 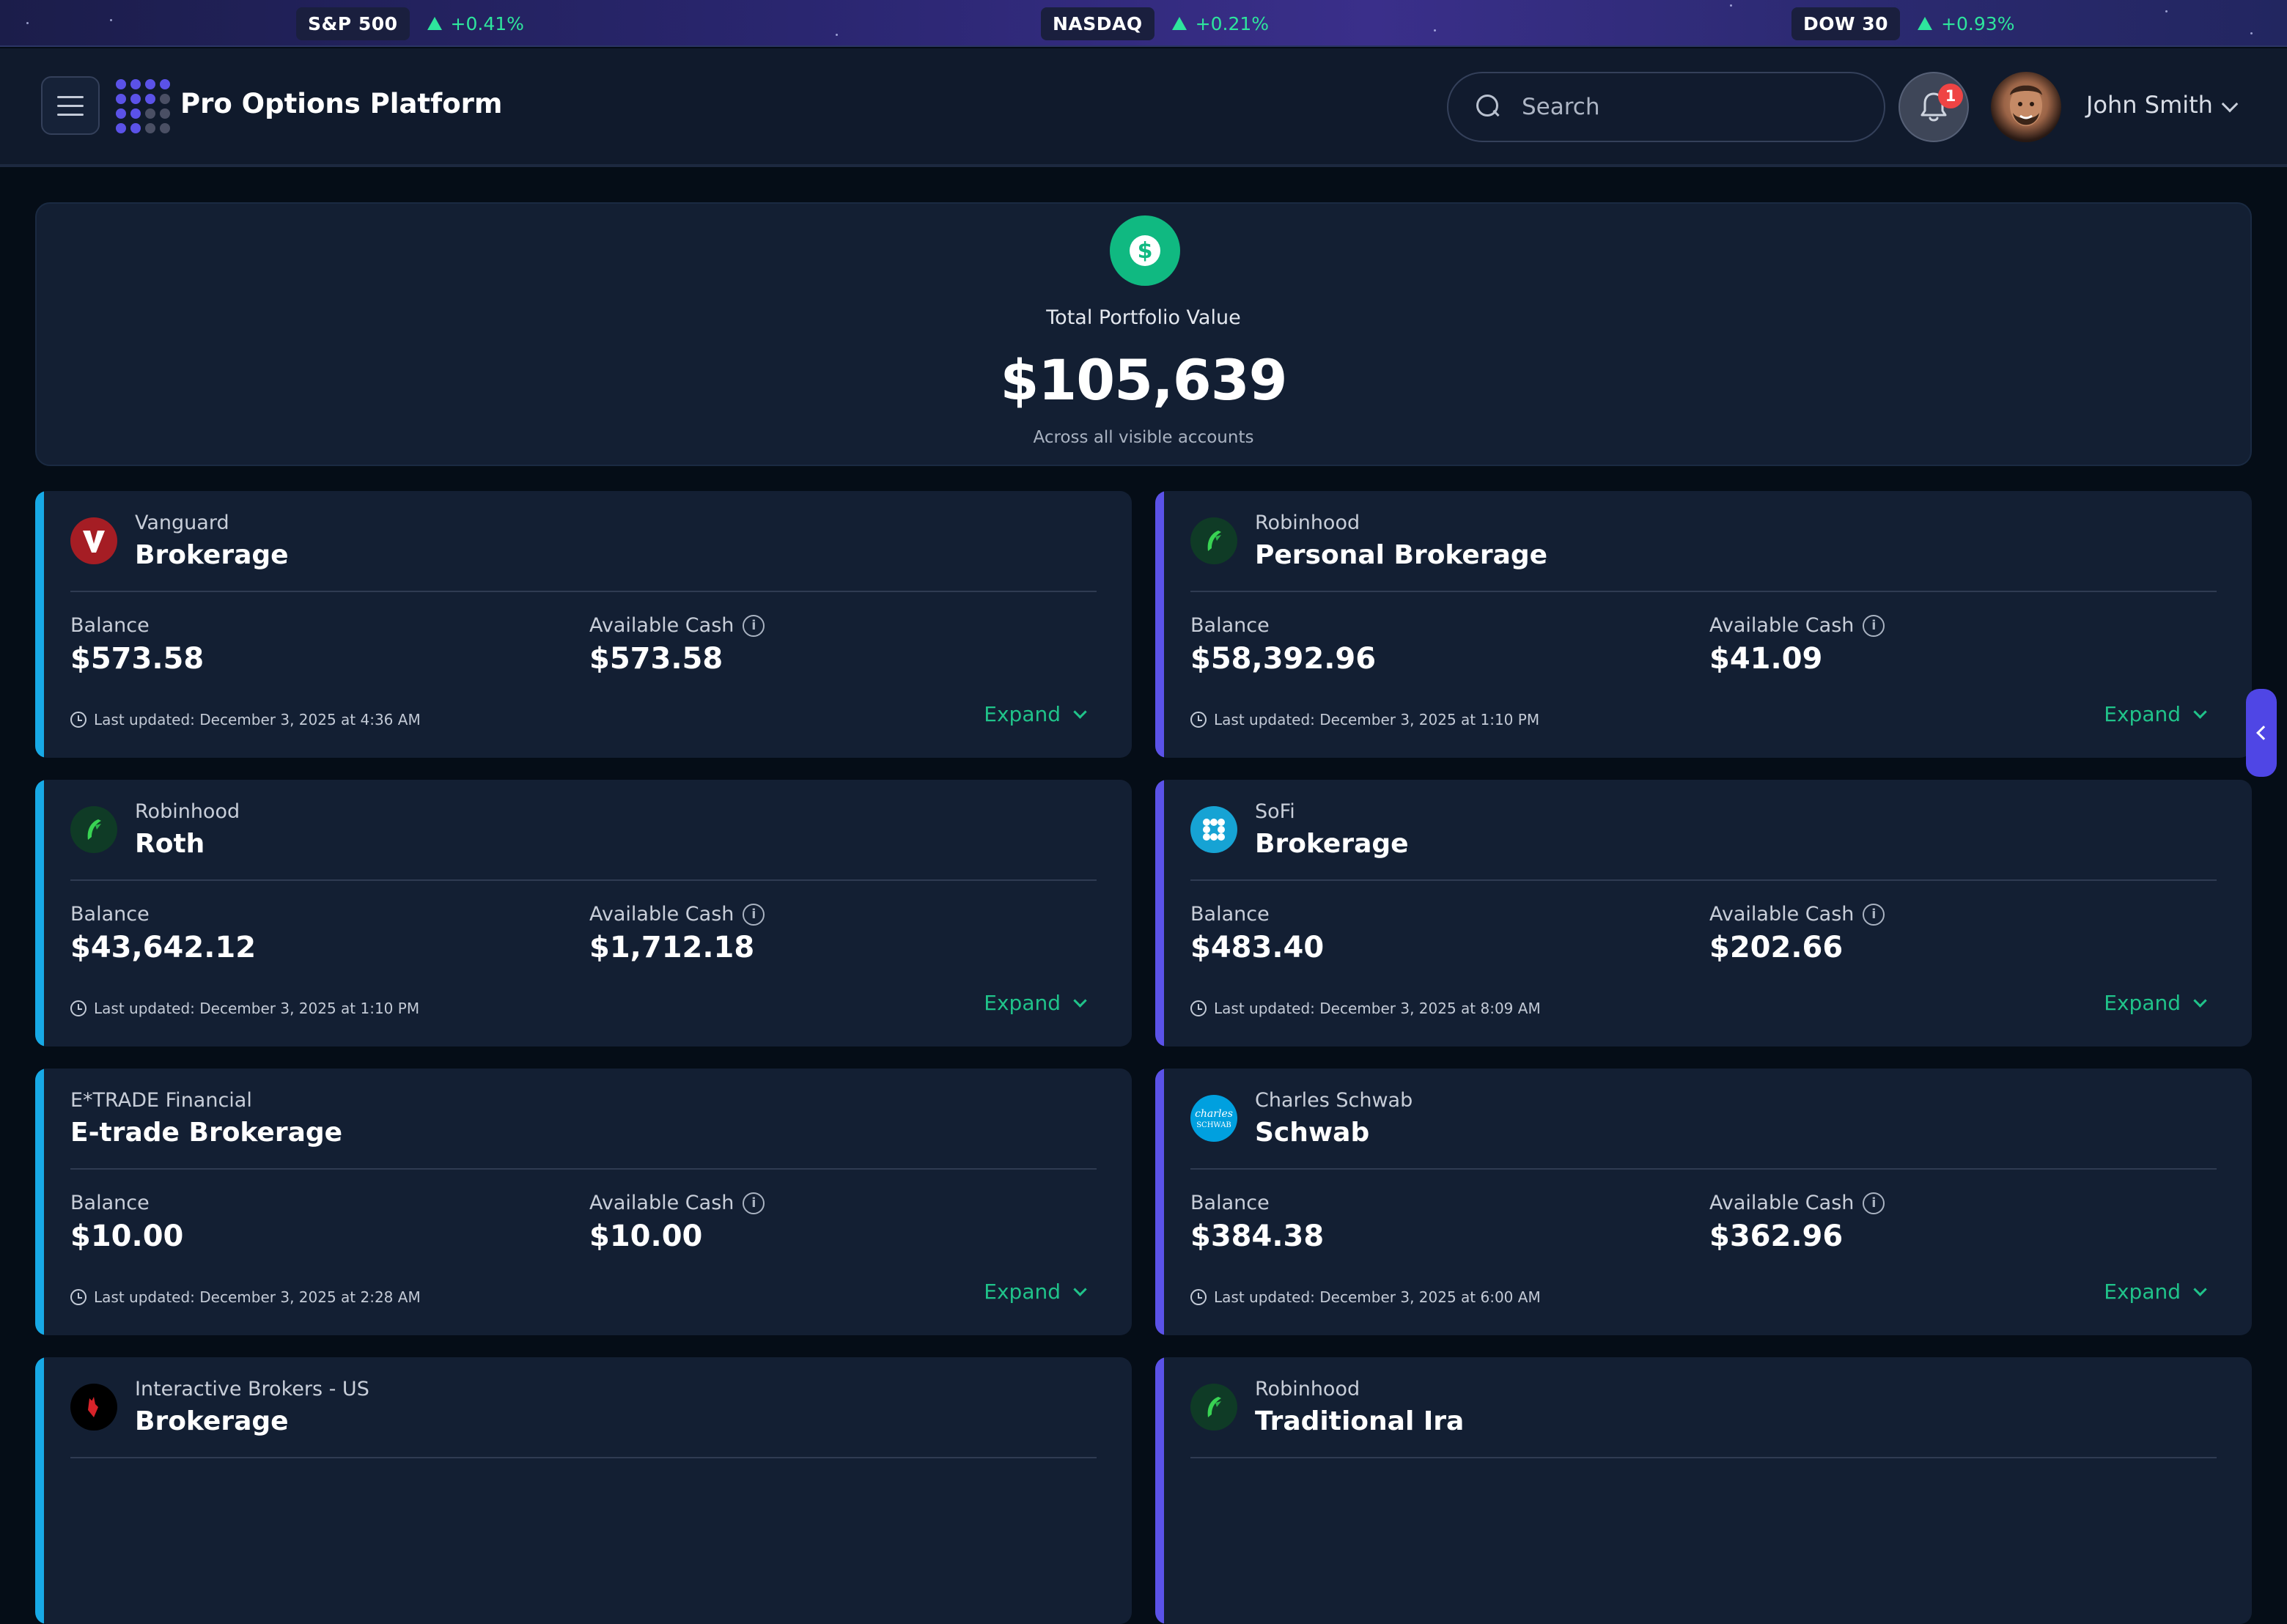 What do you see at coordinates (1143, 437) in the screenshot?
I see `summary-subtitle: Across all visible accounts` at bounding box center [1143, 437].